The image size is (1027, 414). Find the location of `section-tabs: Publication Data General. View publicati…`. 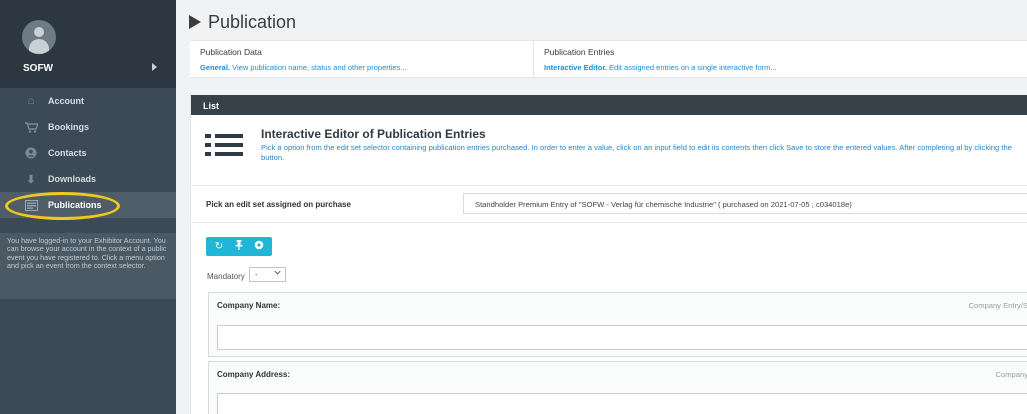

section-tabs: Publication Data General. View publicati… is located at coordinates (608, 59).